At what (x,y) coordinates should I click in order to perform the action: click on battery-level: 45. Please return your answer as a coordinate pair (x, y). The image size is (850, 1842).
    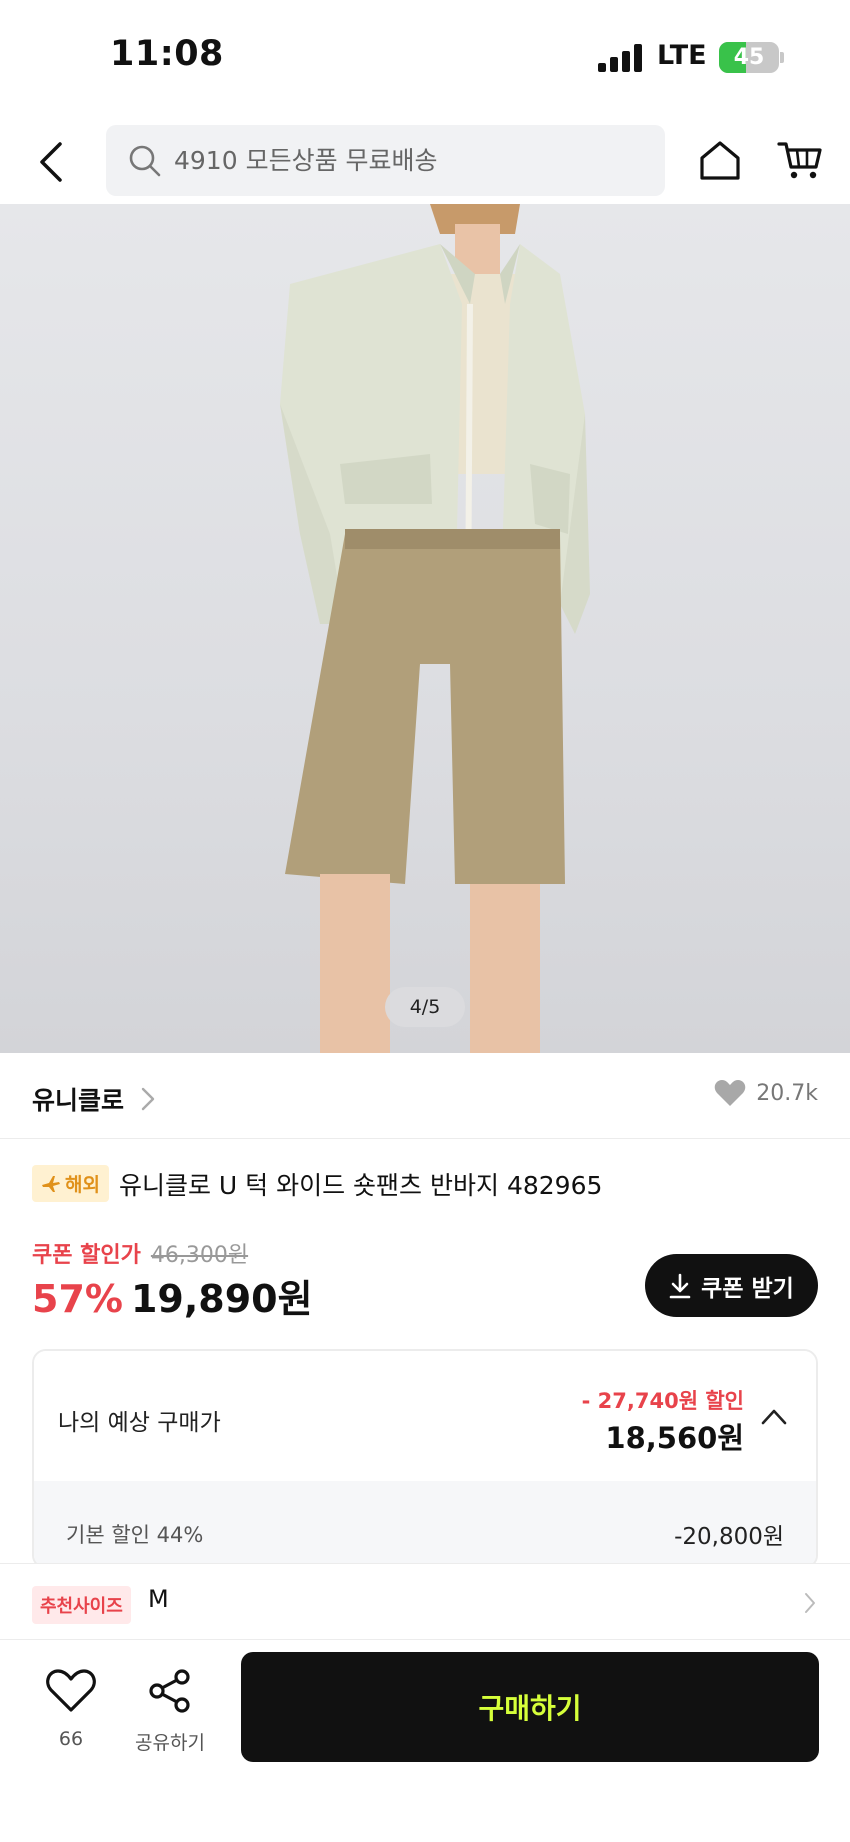
    Looking at the image, I should click on (749, 57).